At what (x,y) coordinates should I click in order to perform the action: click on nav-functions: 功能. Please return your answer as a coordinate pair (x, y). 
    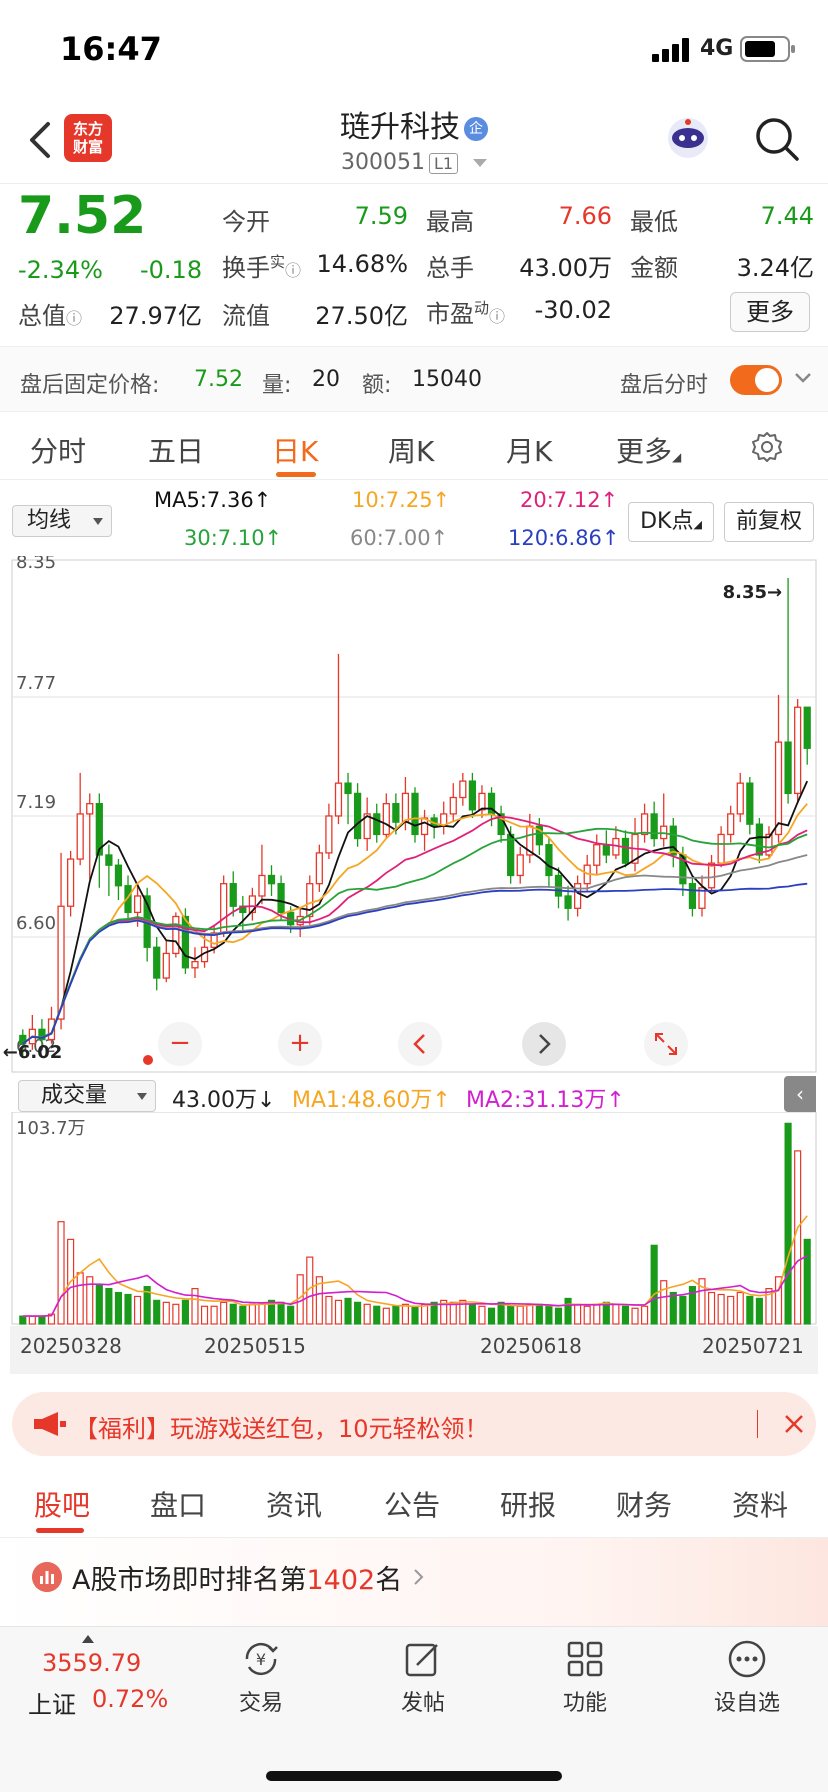
    Looking at the image, I should click on (585, 1677).